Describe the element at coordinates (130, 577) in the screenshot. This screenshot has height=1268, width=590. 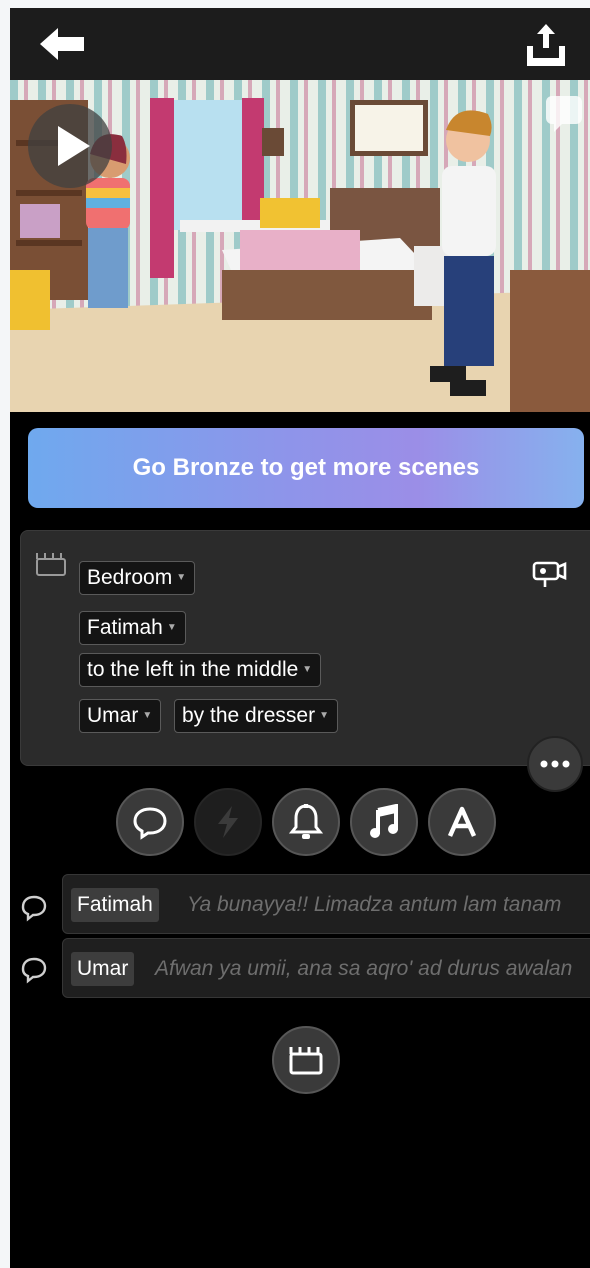
I see `location-value: Bedroom` at that location.